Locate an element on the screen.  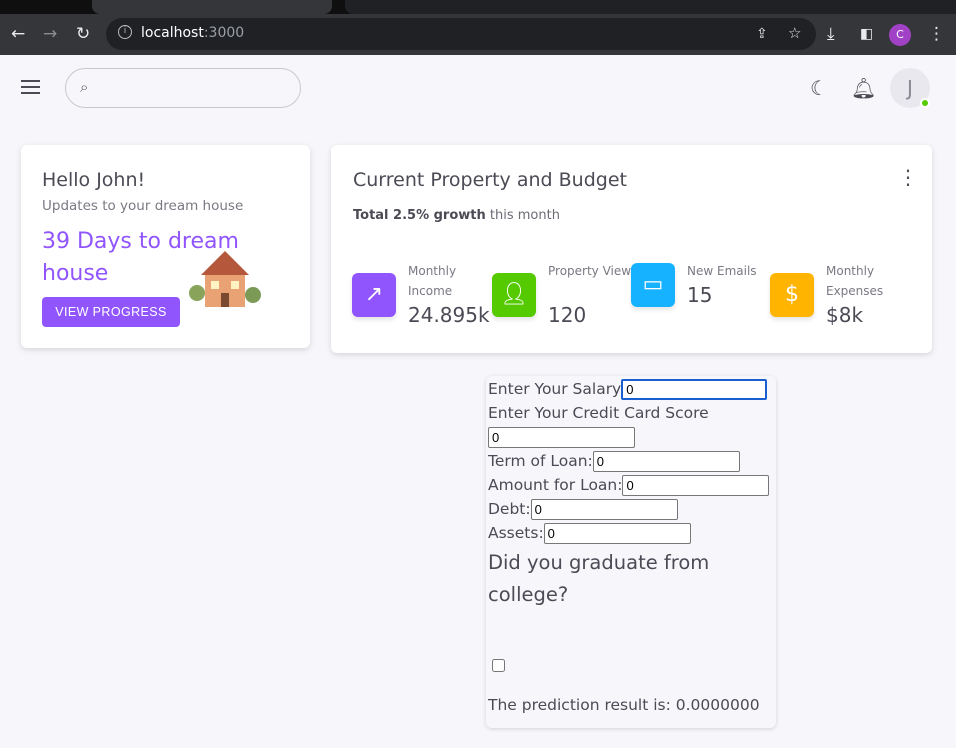
view-progress-button: VIEW PROGRESS is located at coordinates (111, 312).